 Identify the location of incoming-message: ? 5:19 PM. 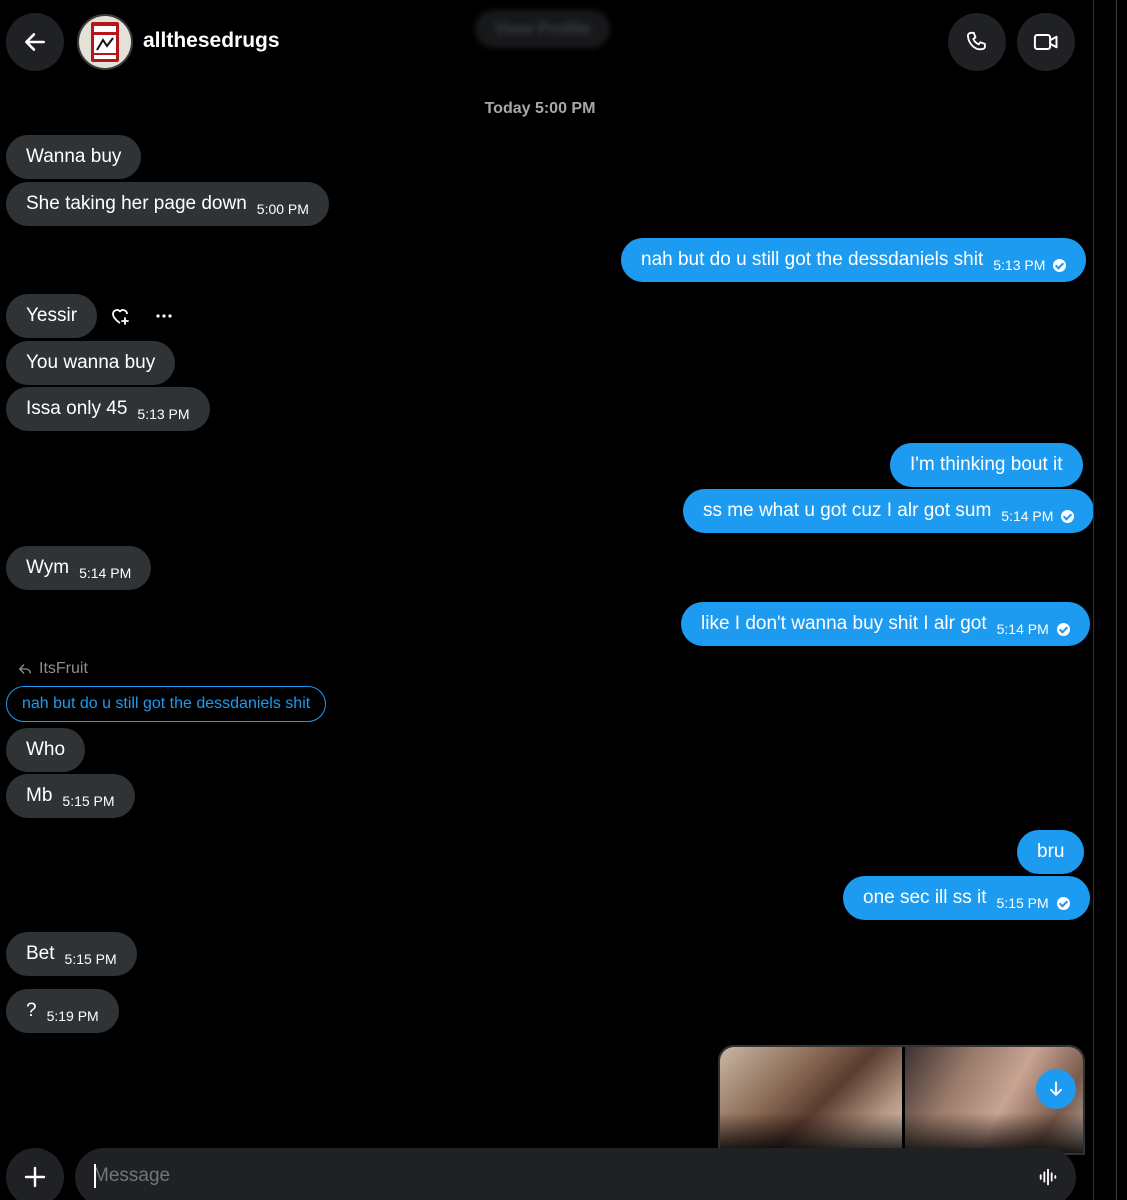
(62, 1011).